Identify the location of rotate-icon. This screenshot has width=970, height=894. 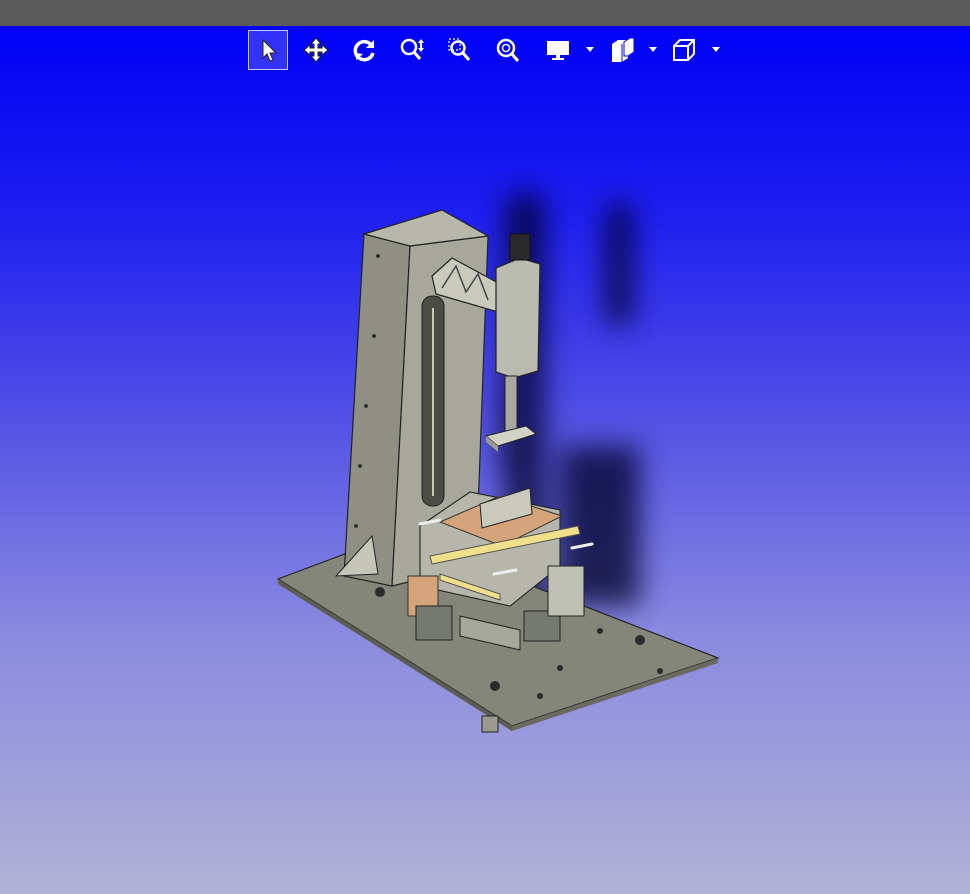
(364, 50).